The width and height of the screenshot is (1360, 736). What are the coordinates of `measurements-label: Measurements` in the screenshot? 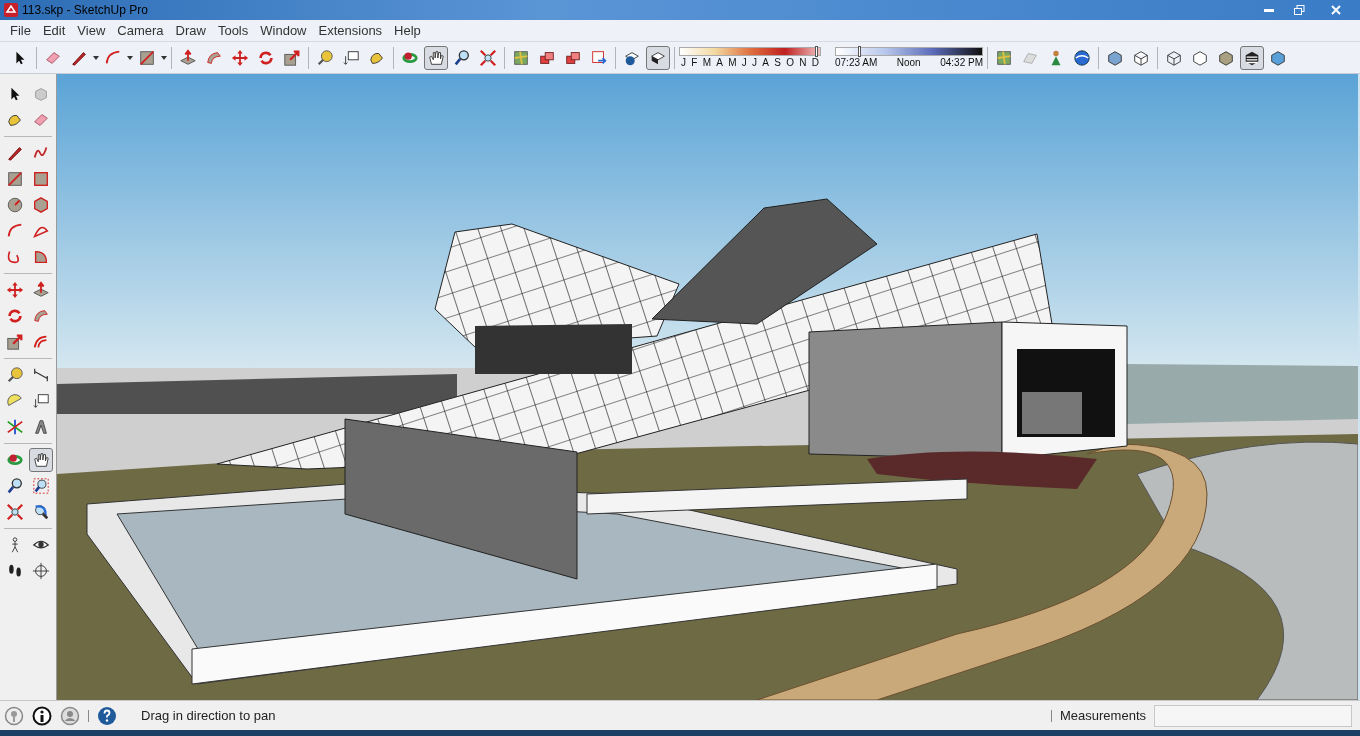 It's located at (1103, 715).